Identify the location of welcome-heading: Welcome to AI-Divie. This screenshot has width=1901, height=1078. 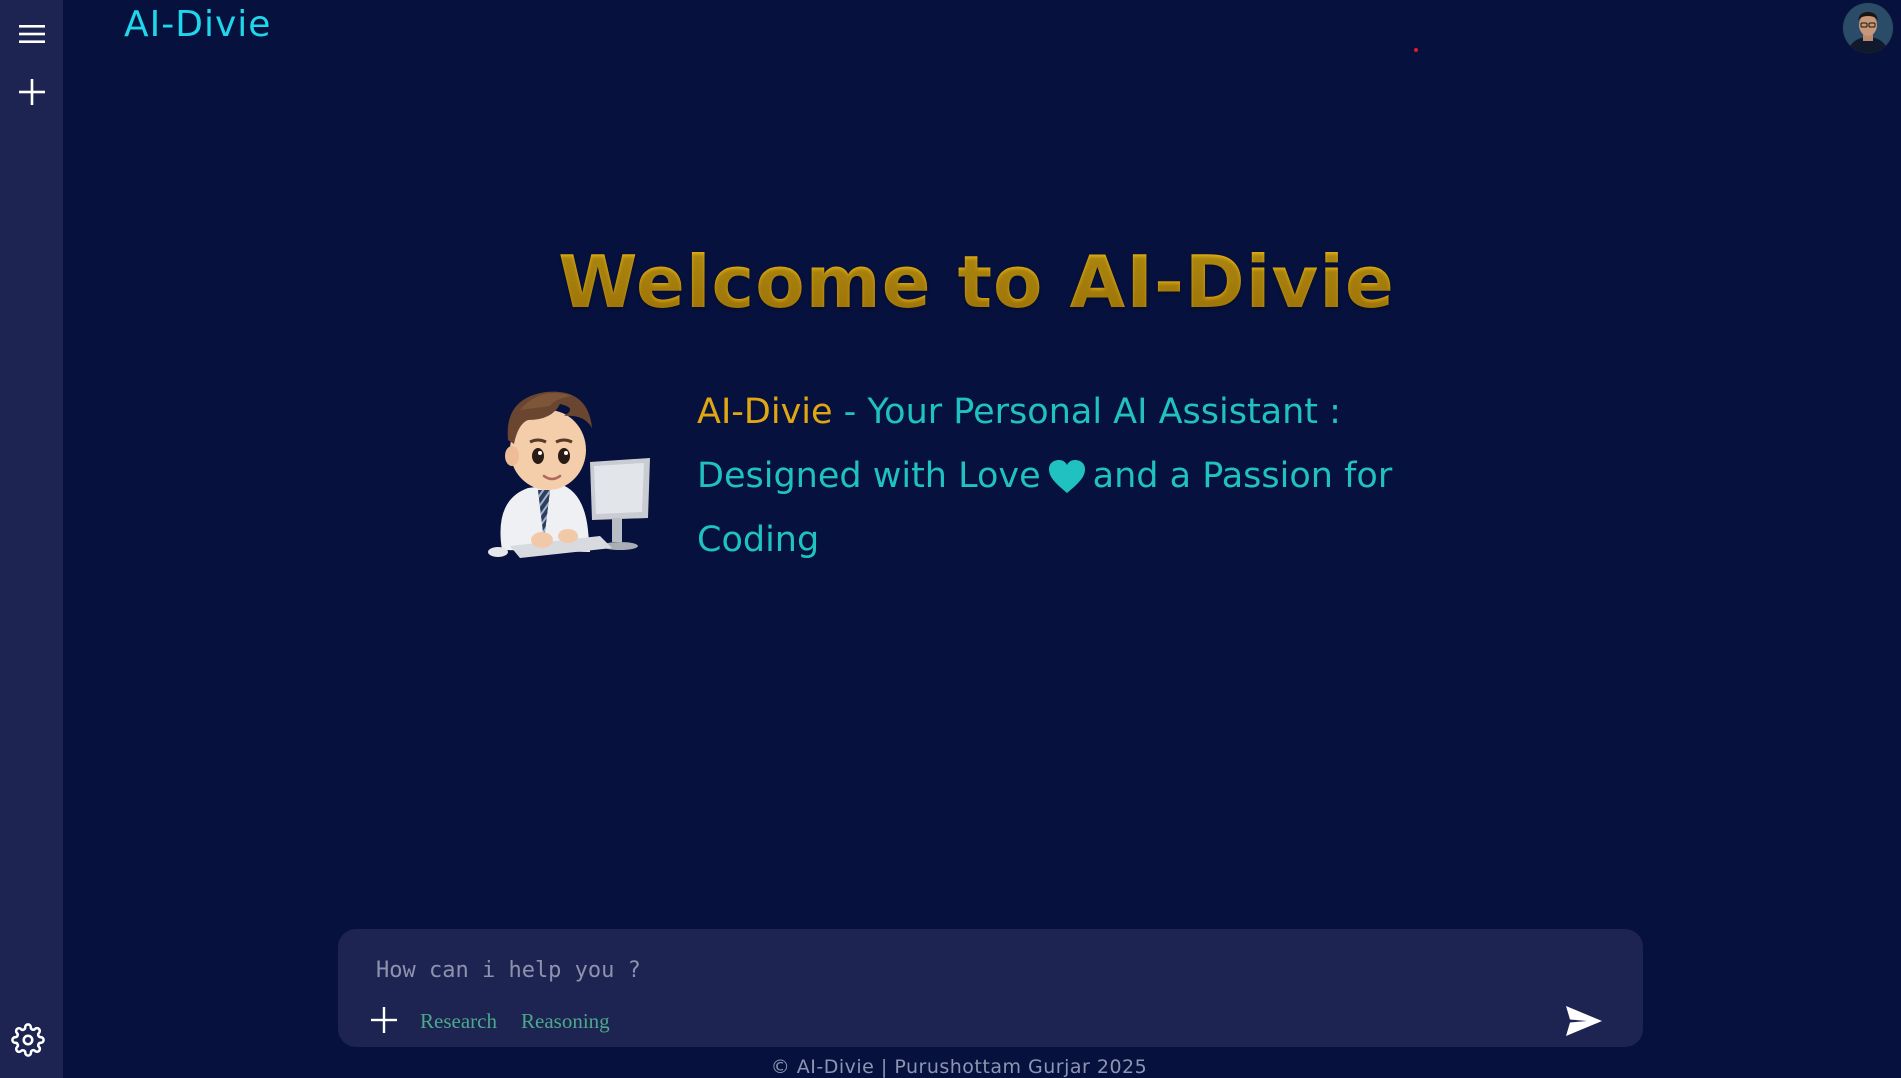
(976, 282).